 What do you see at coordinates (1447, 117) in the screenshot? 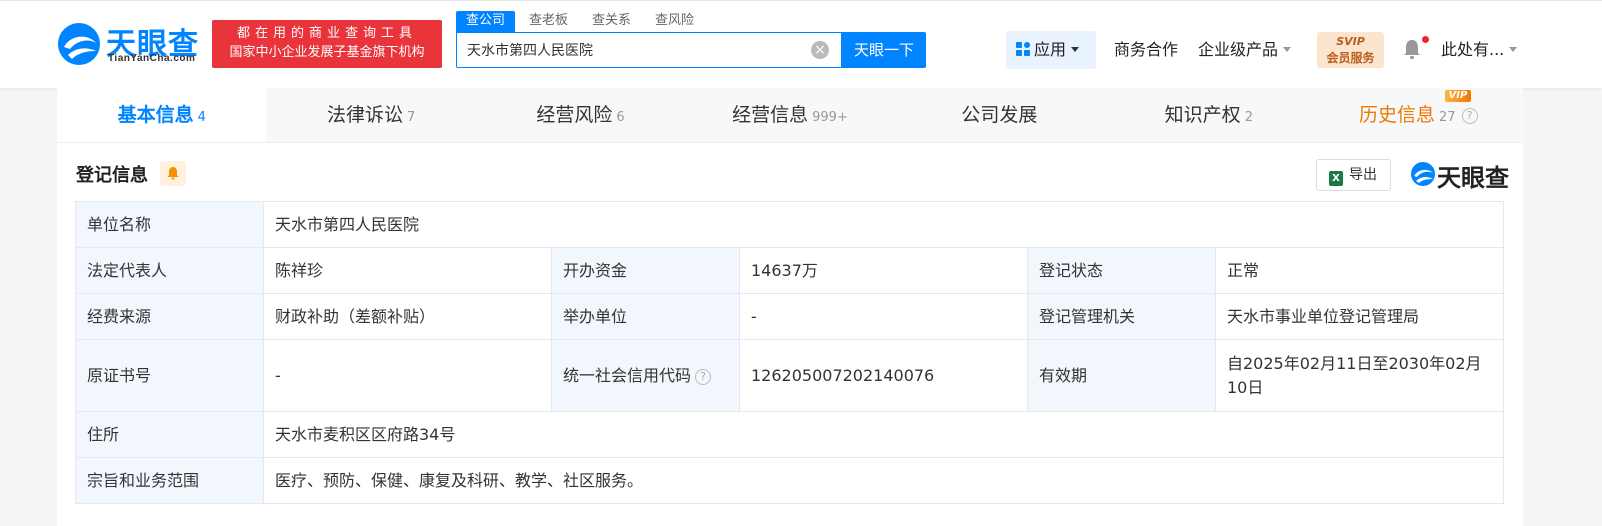
I see `tab-count: 27` at bounding box center [1447, 117].